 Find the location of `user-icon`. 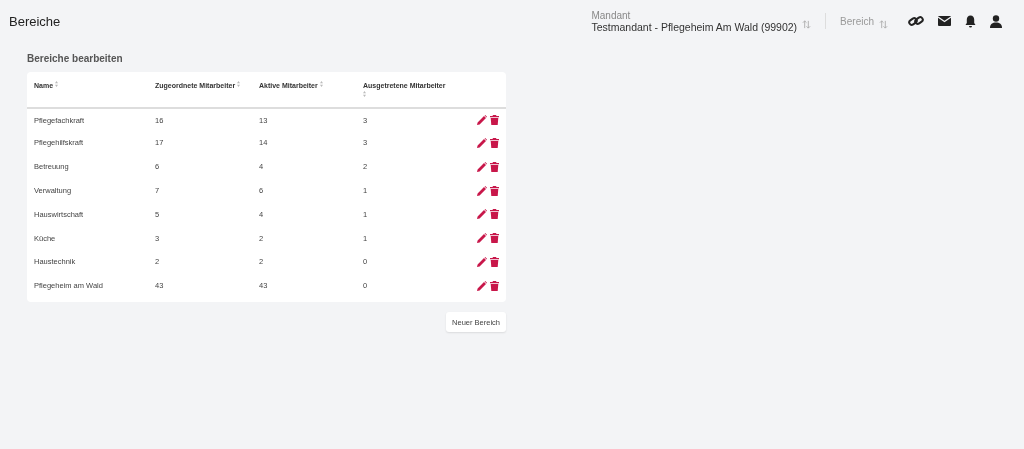

user-icon is located at coordinates (996, 21).